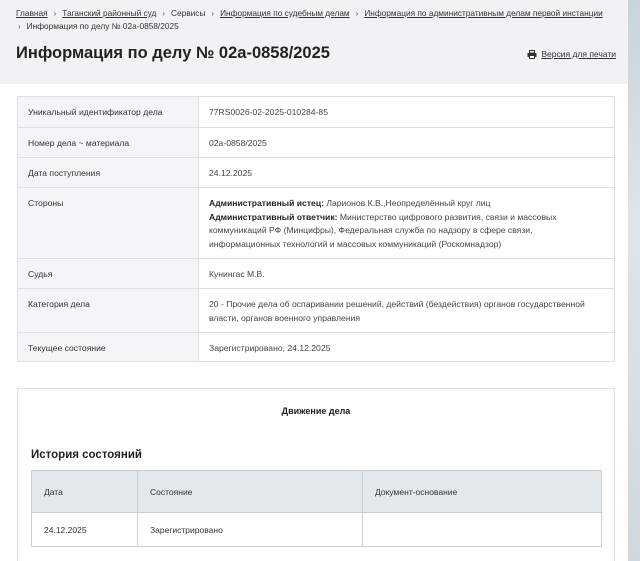  I want to click on column-header-document: Документ-основание, so click(482, 491).